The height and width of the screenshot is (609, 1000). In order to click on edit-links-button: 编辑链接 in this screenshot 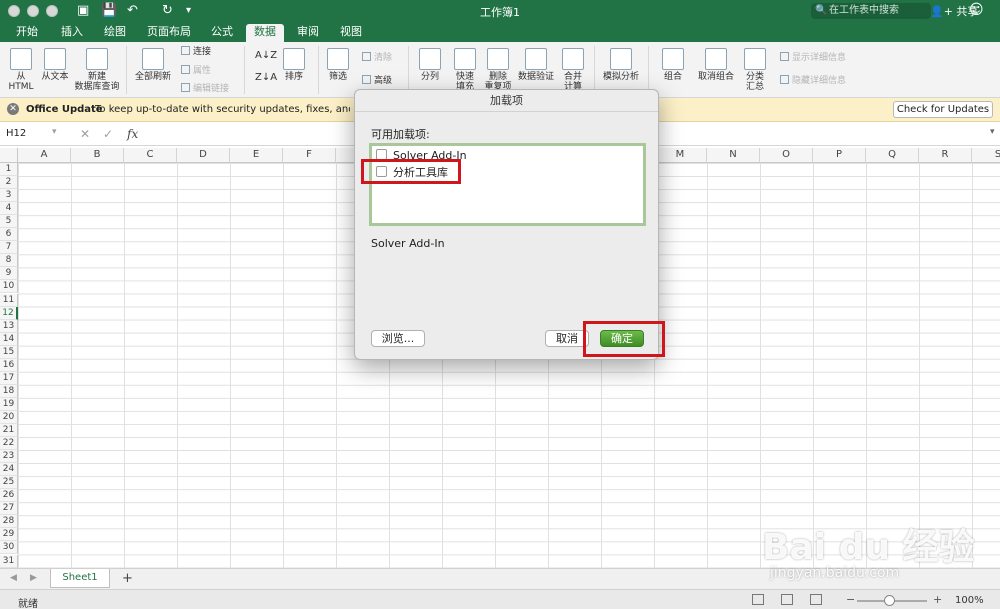, I will do `click(205, 89)`.